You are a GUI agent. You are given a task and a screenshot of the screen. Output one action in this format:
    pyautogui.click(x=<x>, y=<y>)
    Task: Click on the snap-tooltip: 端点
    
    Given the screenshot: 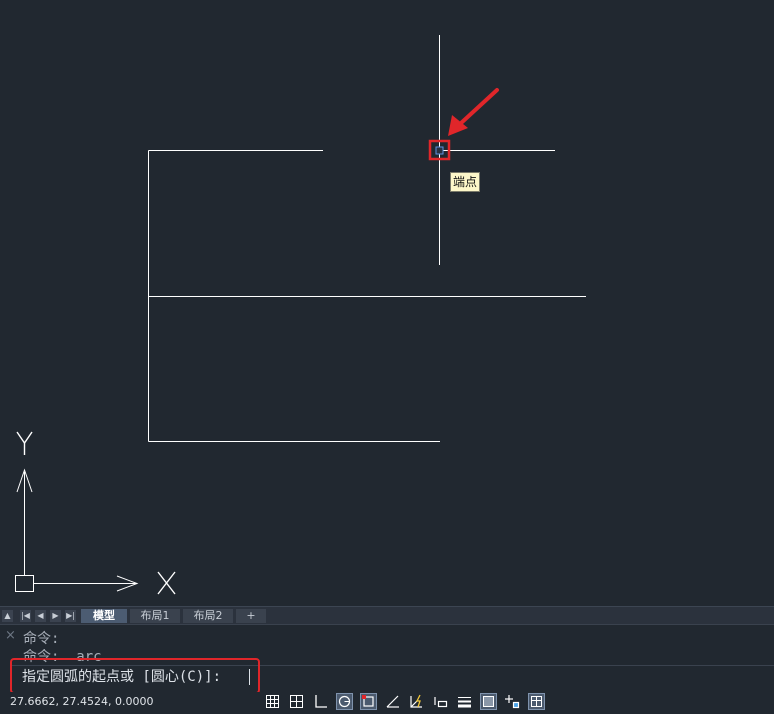 What is the action you would take?
    pyautogui.click(x=465, y=182)
    